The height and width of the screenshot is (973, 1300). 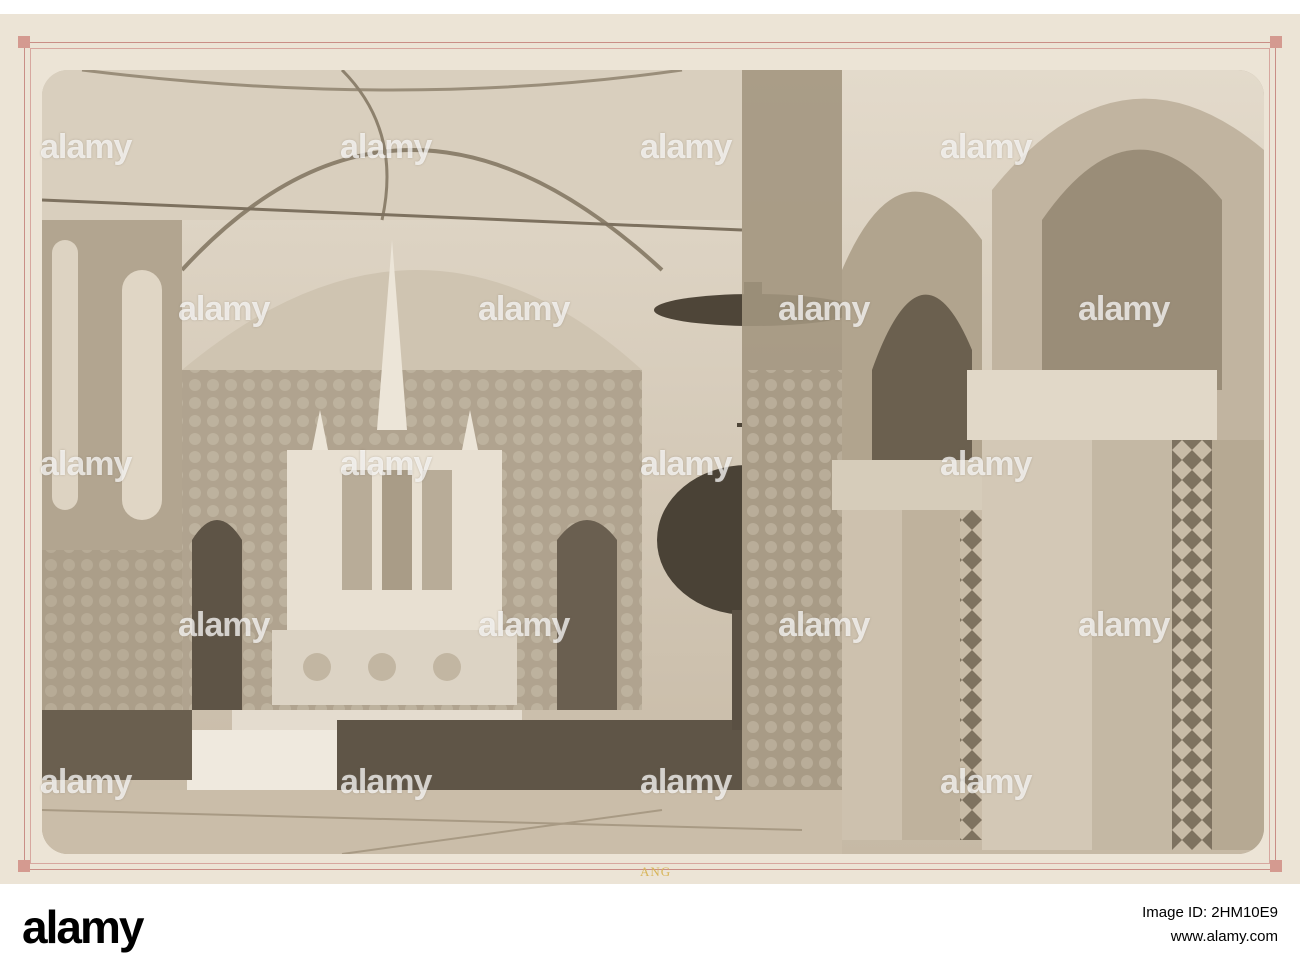 I want to click on card-mark: ANG, so click(x=656, y=871).